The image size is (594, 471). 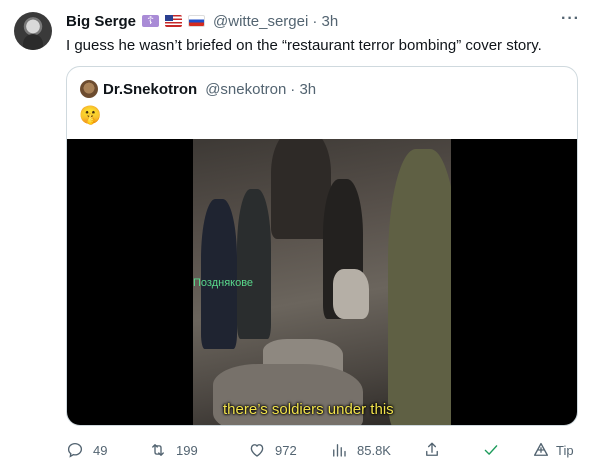 I want to click on quoted-author-handle: @snekotron, so click(x=245, y=89).